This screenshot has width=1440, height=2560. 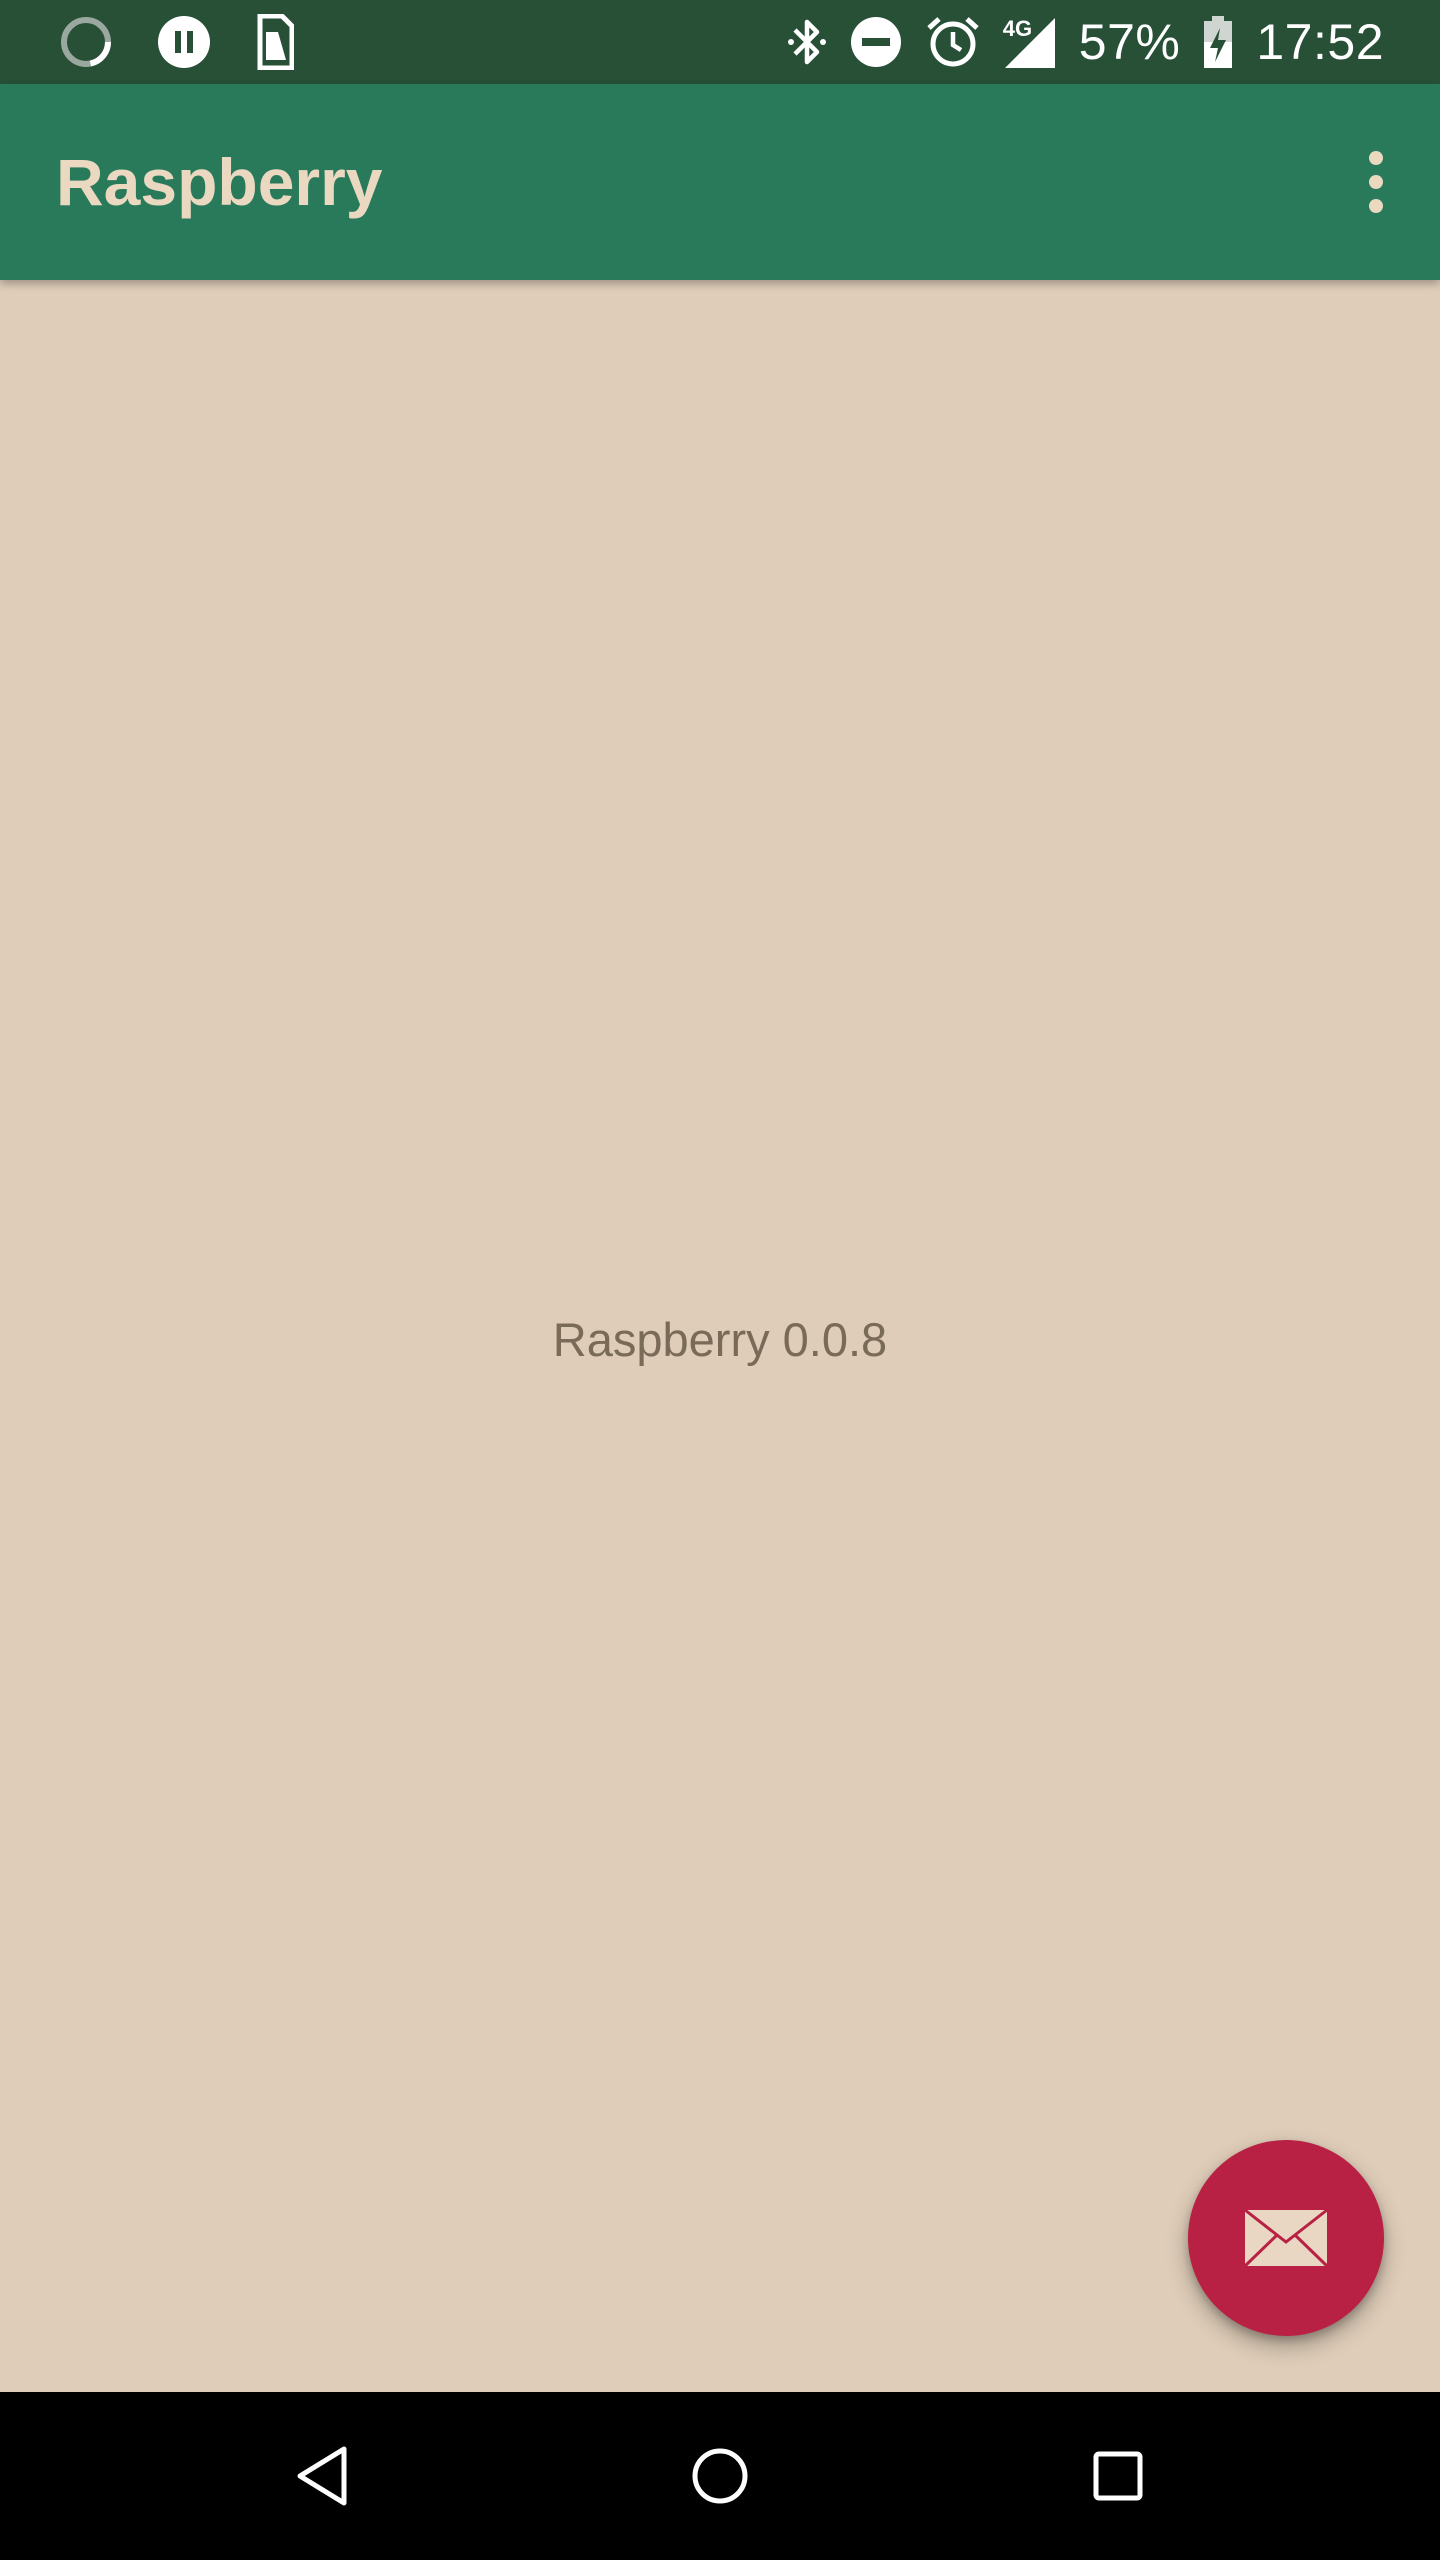 What do you see at coordinates (184, 42) in the screenshot?
I see `pause-circle-icon` at bounding box center [184, 42].